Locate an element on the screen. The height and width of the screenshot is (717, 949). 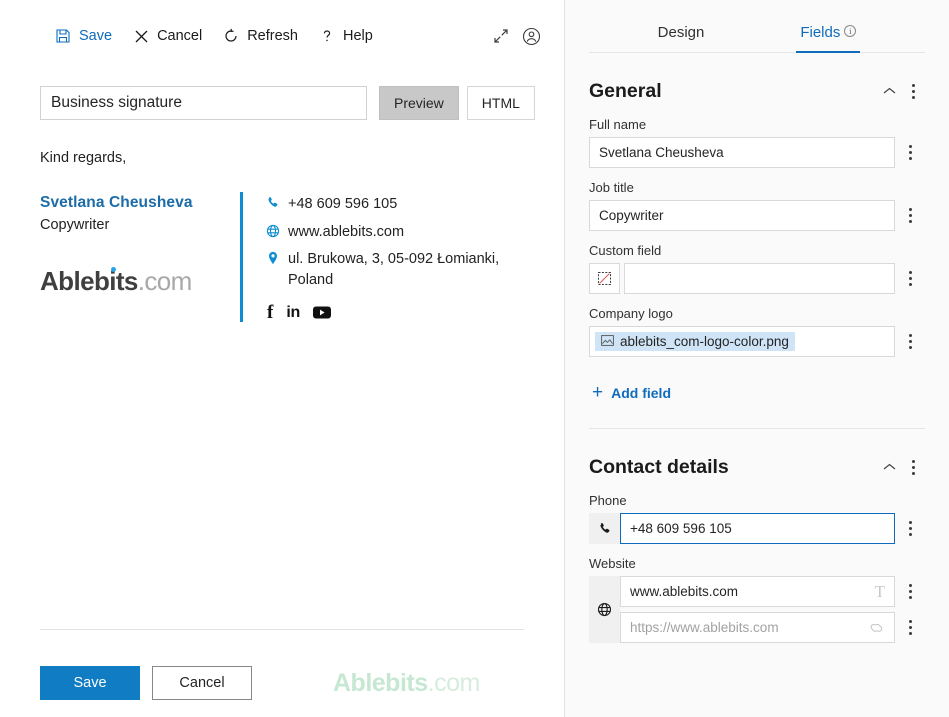
field-full-name-label: Full name is located at coordinates (618, 124).